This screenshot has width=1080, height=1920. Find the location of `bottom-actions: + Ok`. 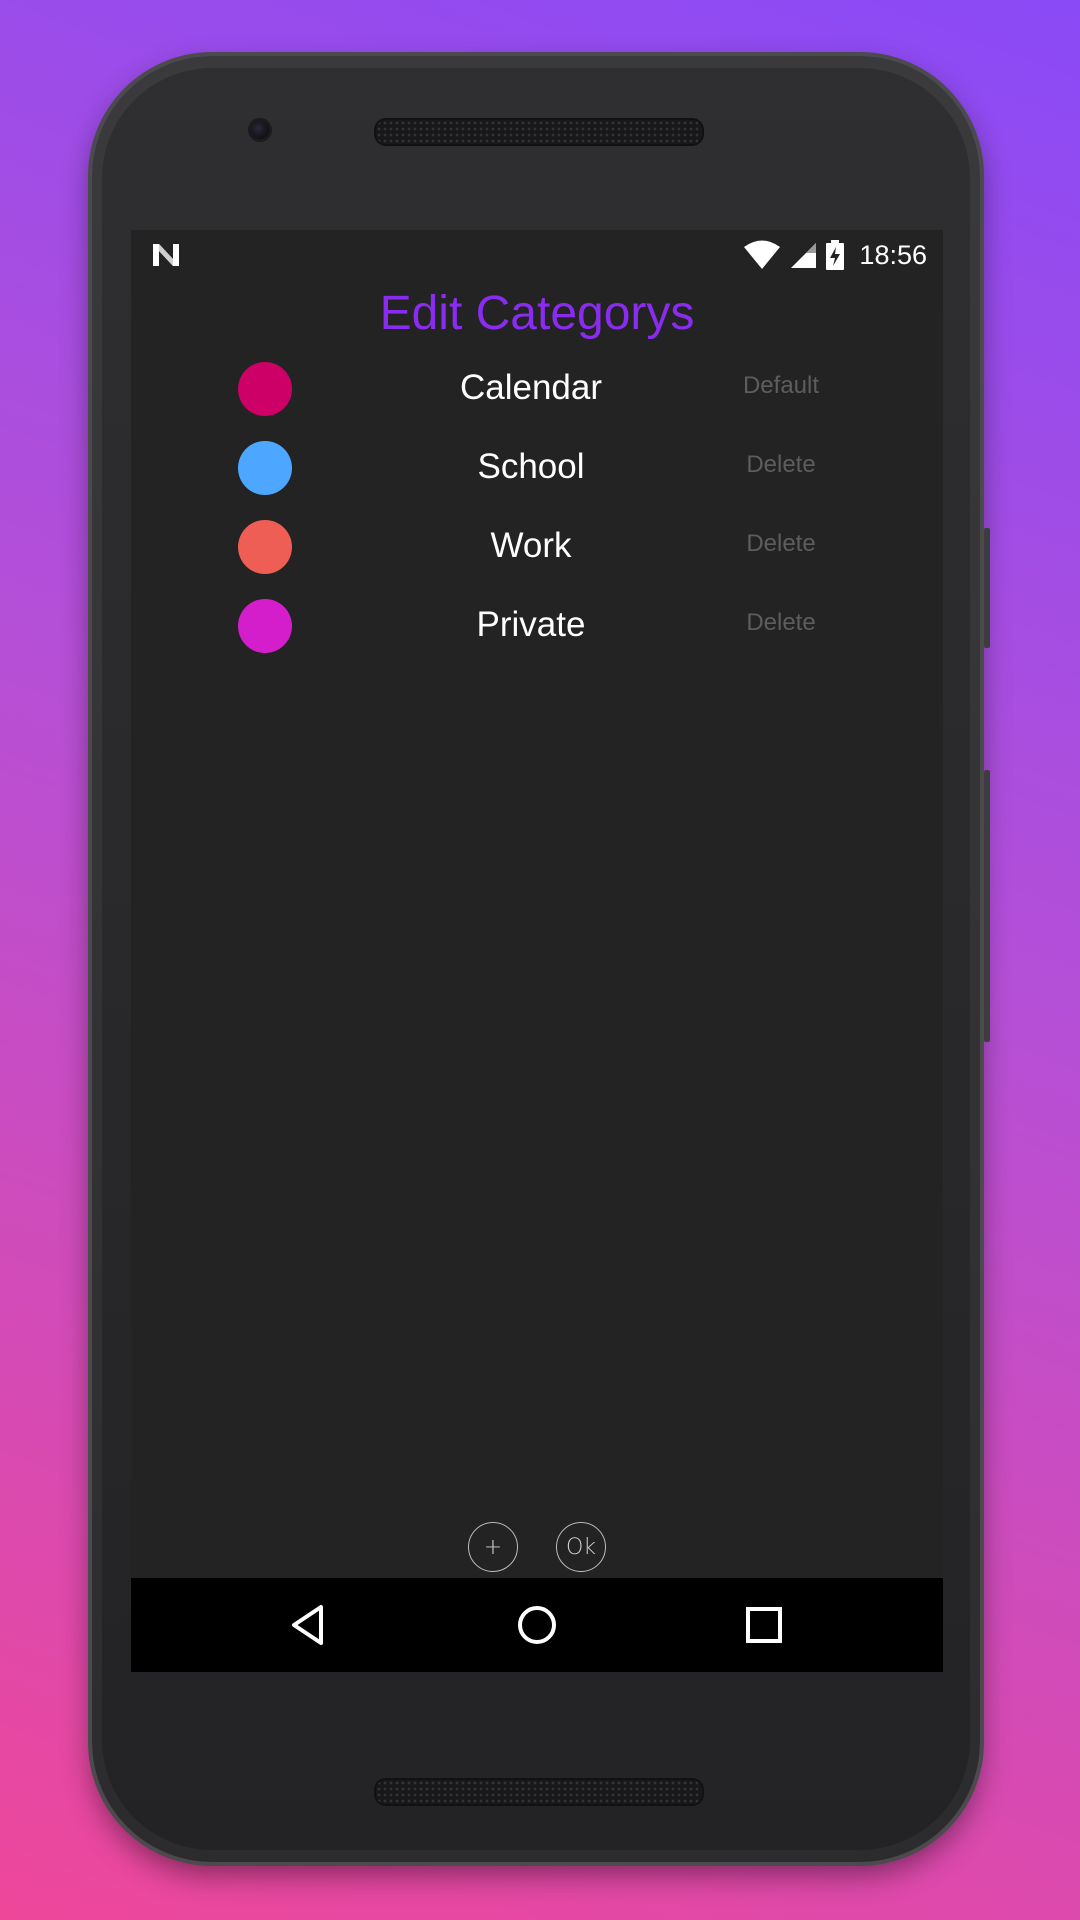

bottom-actions: + Ok is located at coordinates (537, 1548).